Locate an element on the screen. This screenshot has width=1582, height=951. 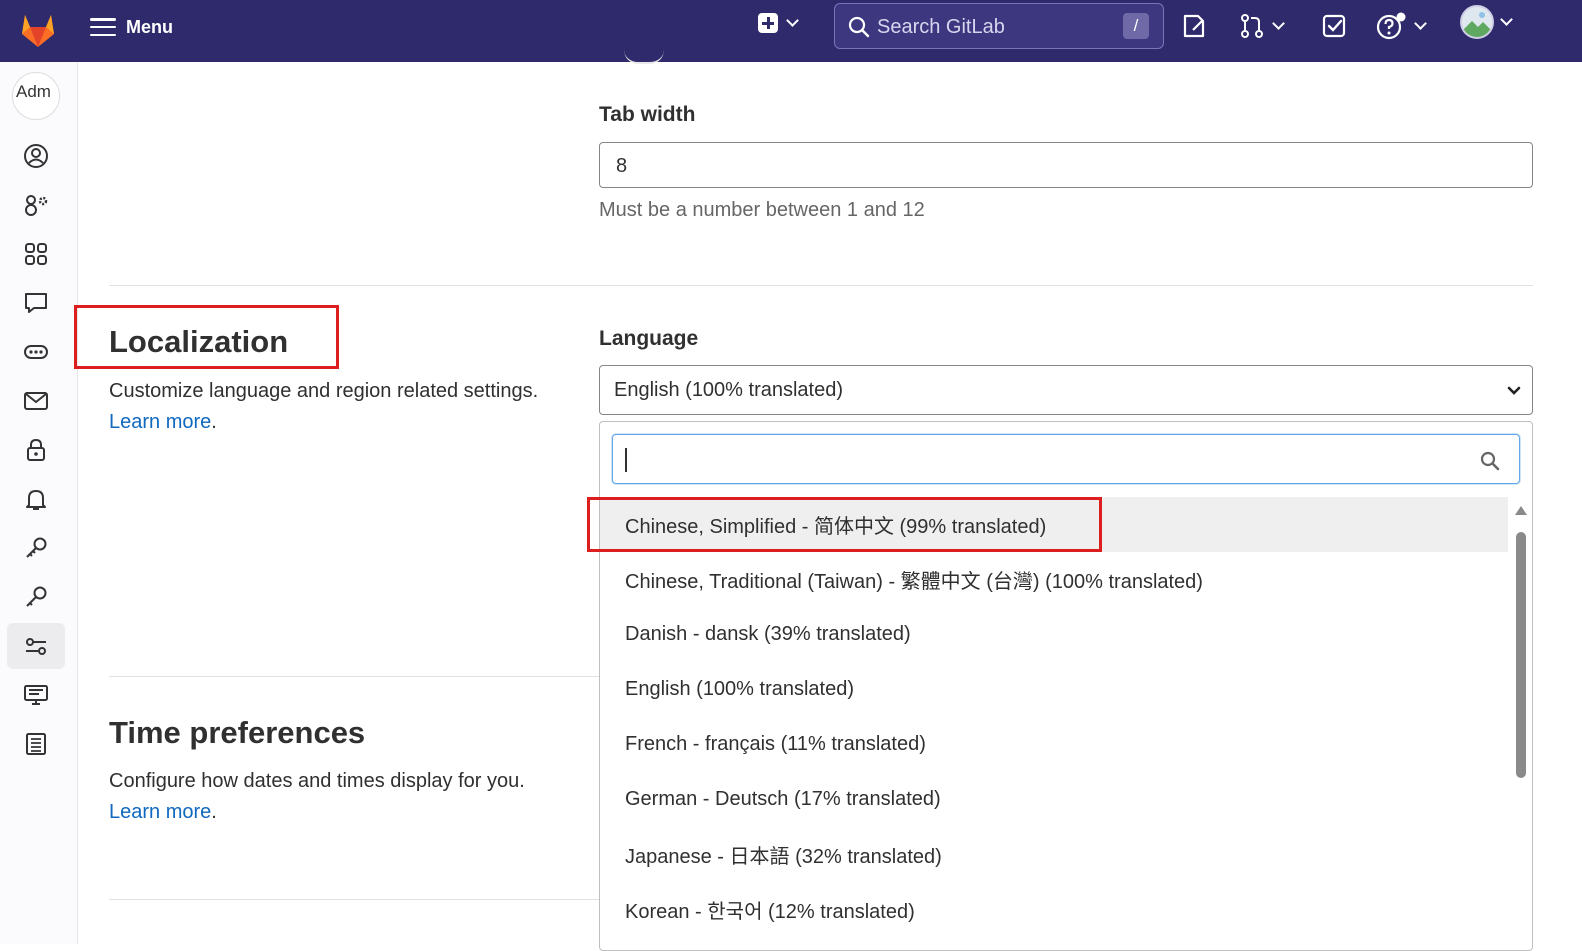
lock-icon is located at coordinates (36, 449).